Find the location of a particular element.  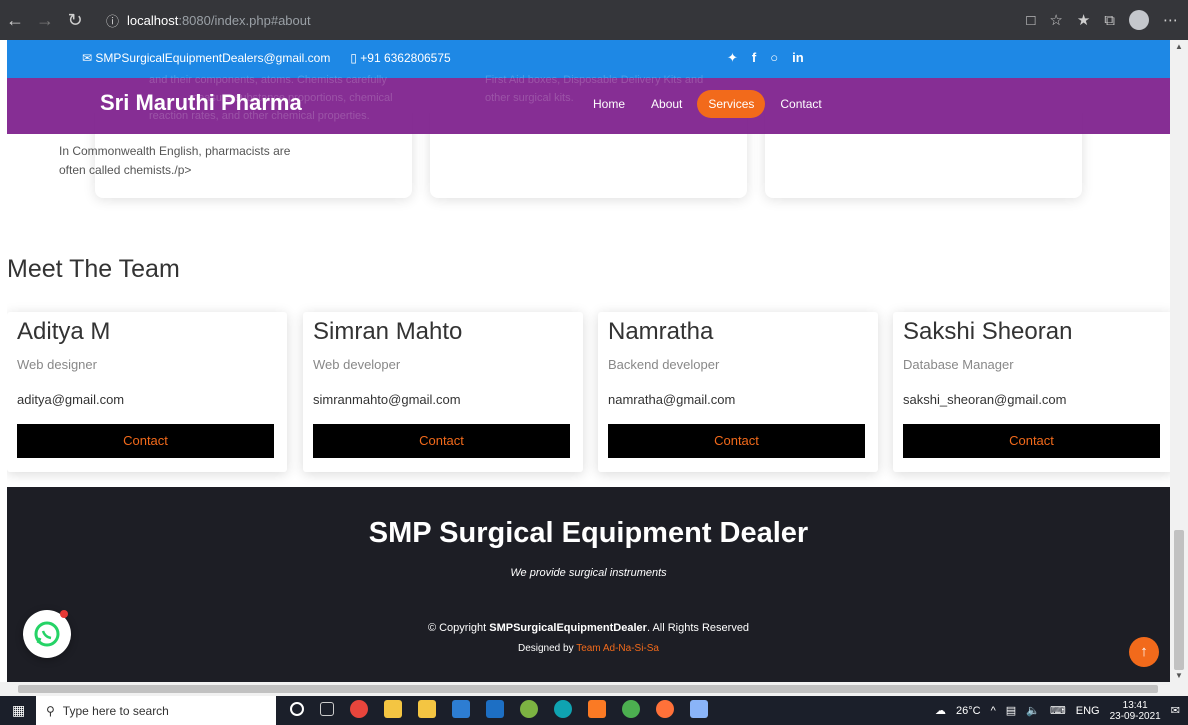

member-email: sakshi_sheoran@gmail.com is located at coordinates (985, 399).